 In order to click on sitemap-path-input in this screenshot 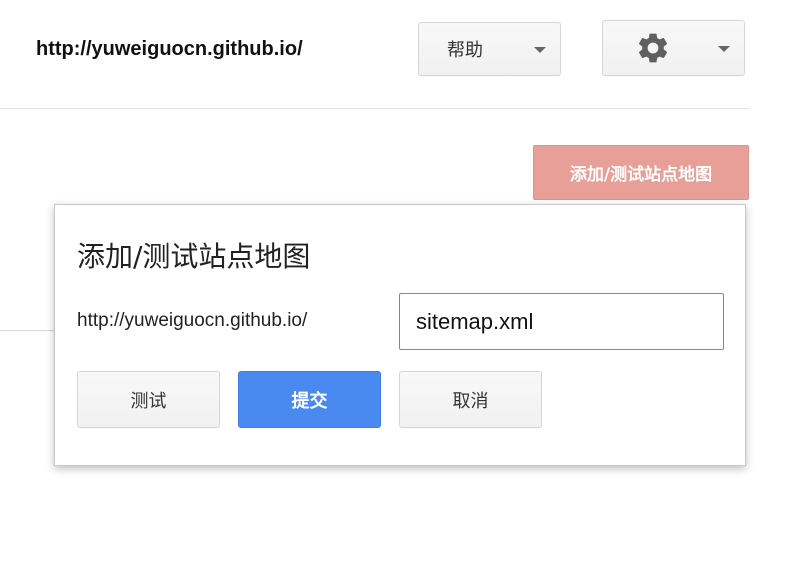, I will do `click(561, 321)`.